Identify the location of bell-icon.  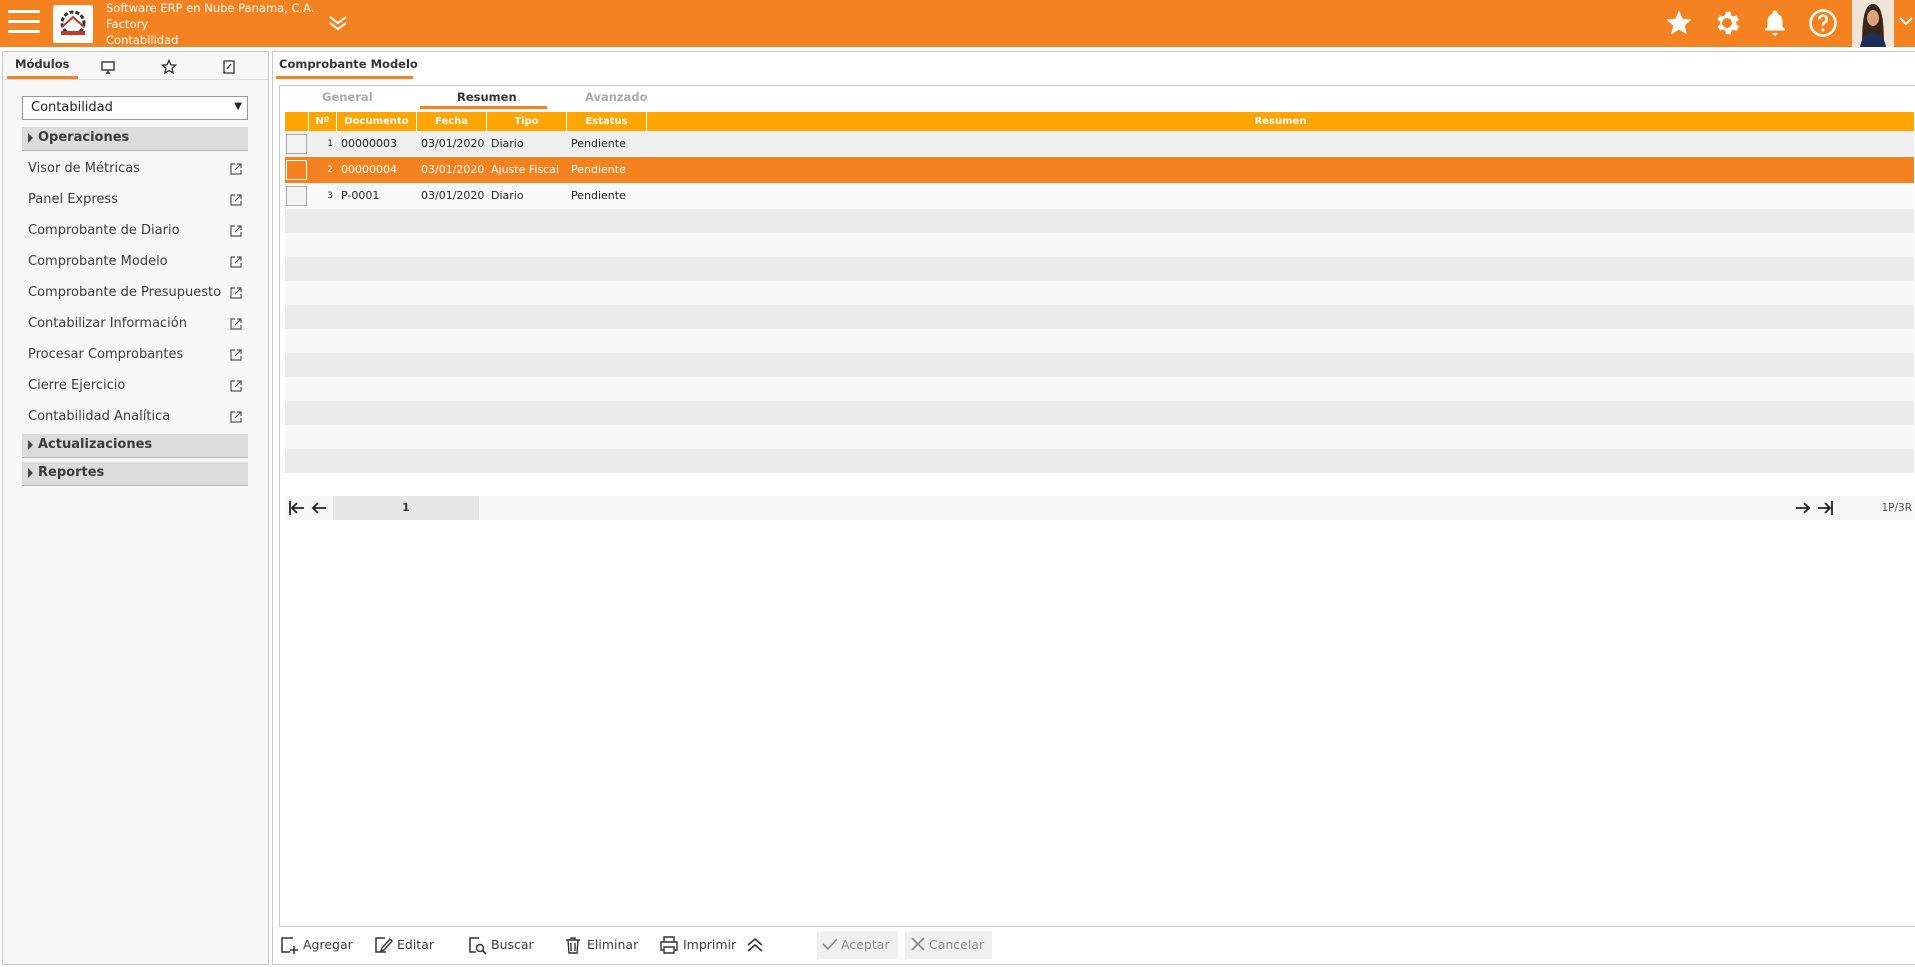
(1775, 23).